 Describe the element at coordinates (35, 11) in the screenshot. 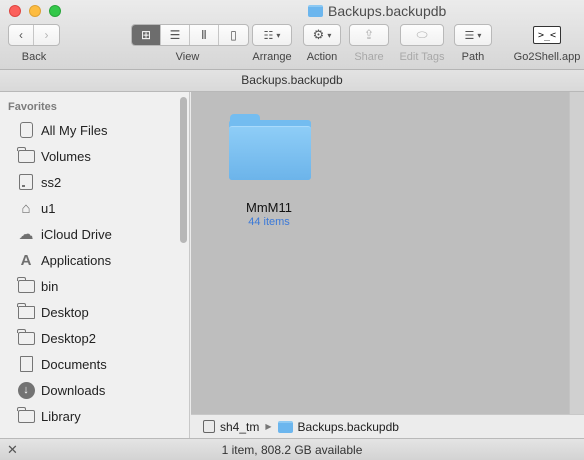

I see `minimize-window-button` at that location.